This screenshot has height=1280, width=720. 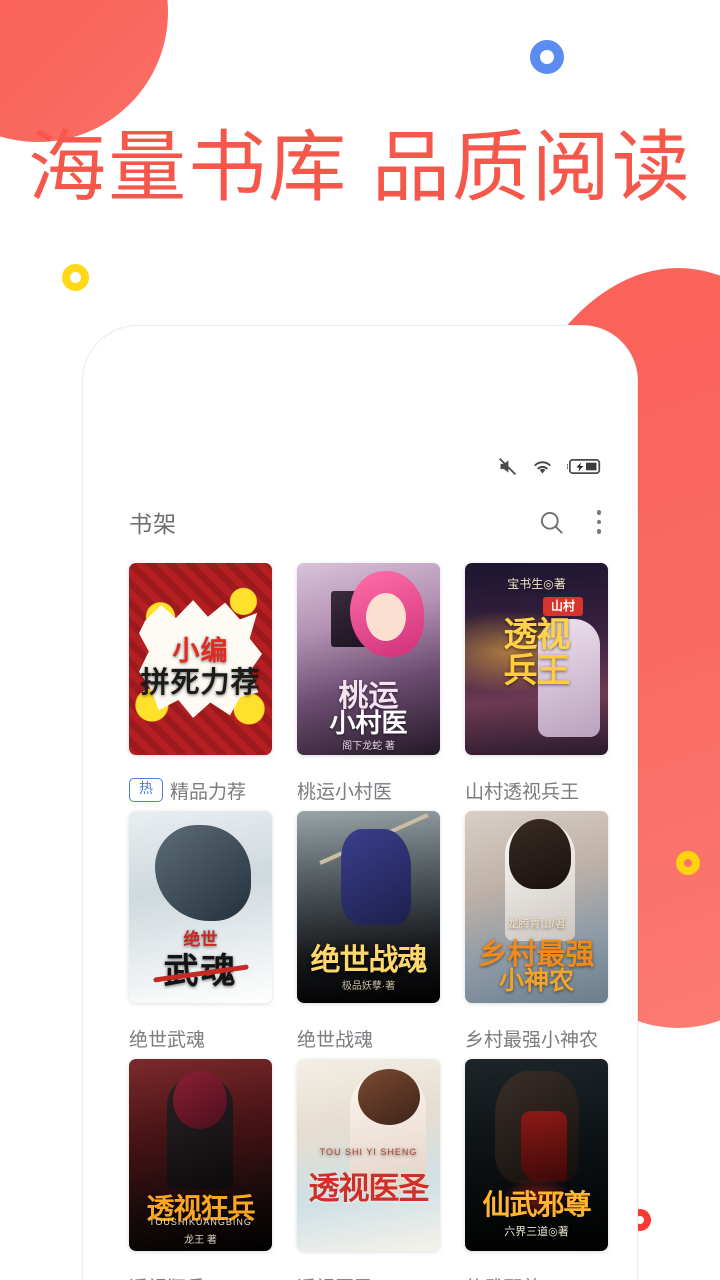 I want to click on book-title: 绝世武魂, so click(x=167, y=1040).